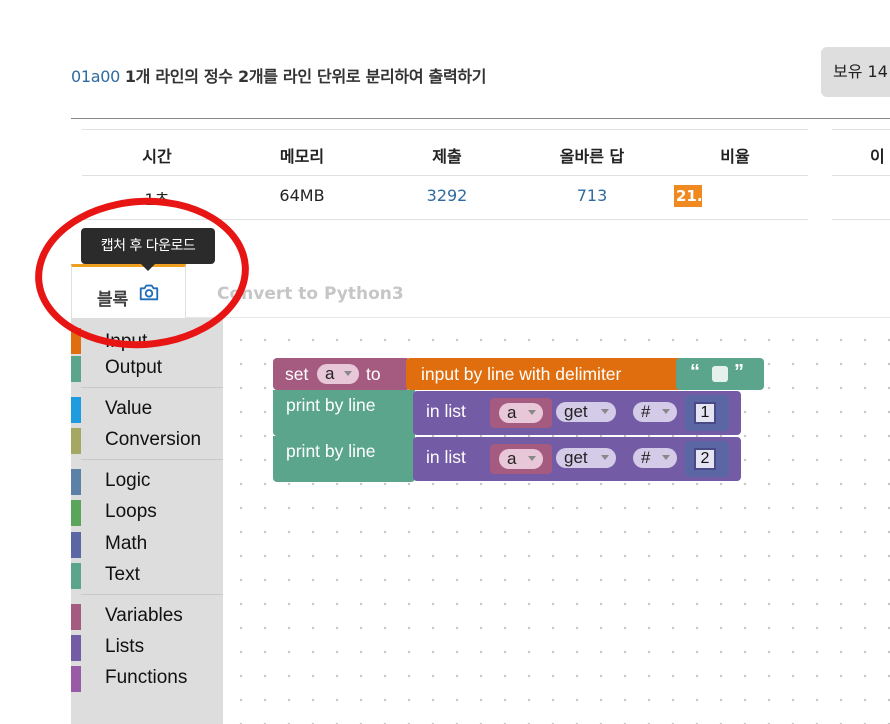 This screenshot has height=724, width=890. Describe the element at coordinates (445, 175) in the screenshot. I see `stats-header-border` at that location.